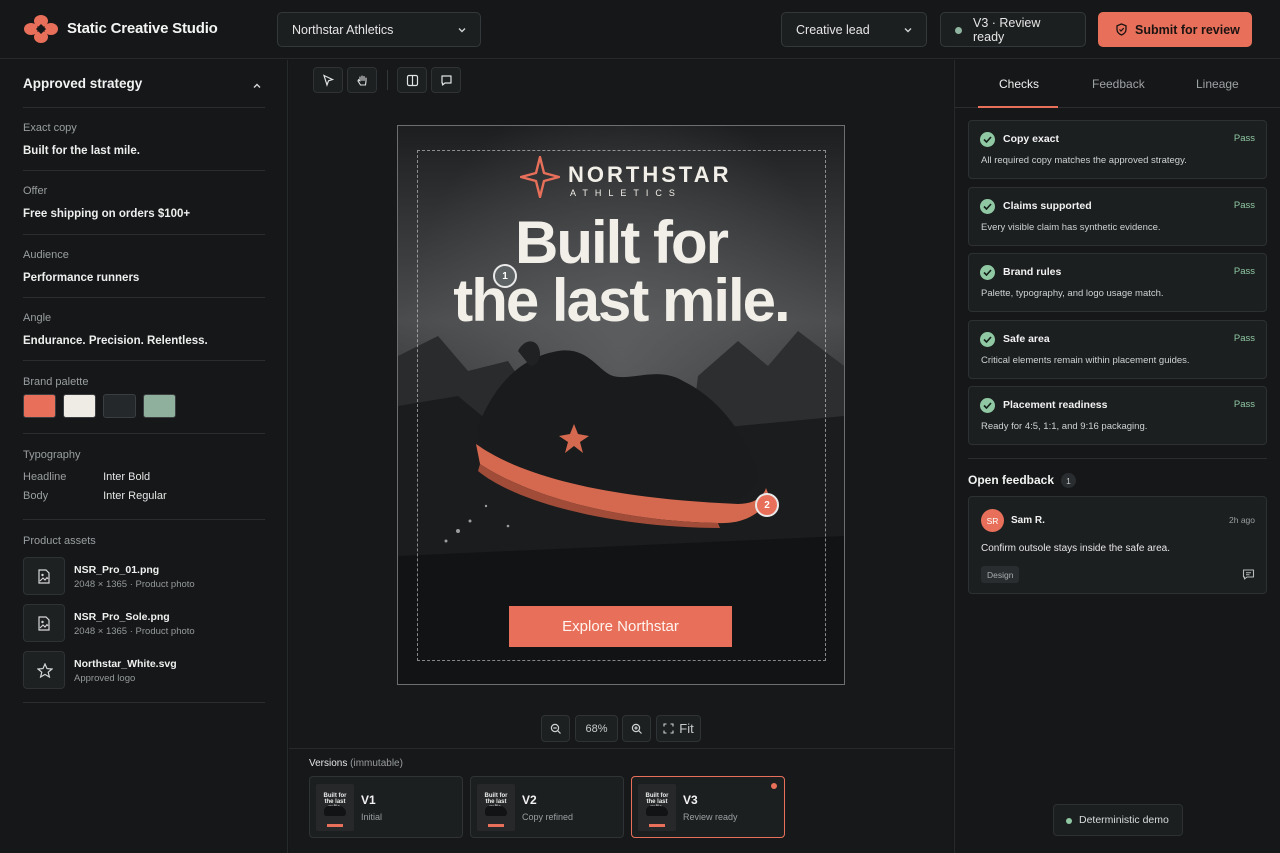 This screenshot has width=1280, height=853. Describe the element at coordinates (46, 255) in the screenshot. I see `field-label: Audience` at that location.